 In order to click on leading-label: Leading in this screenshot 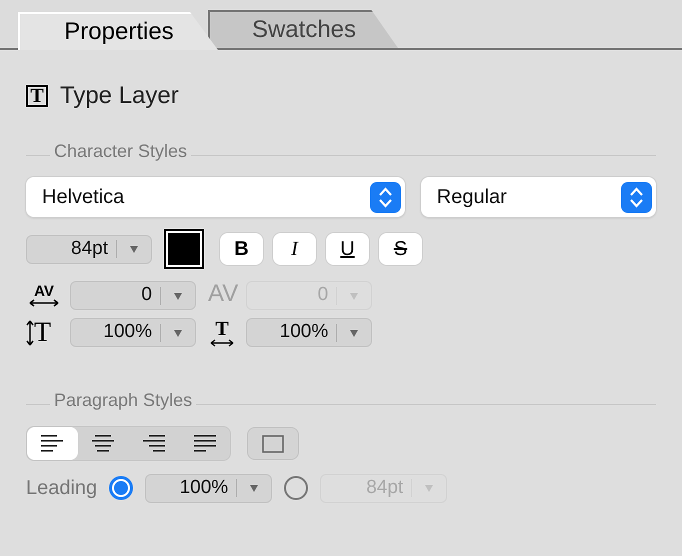, I will do `click(62, 488)`.